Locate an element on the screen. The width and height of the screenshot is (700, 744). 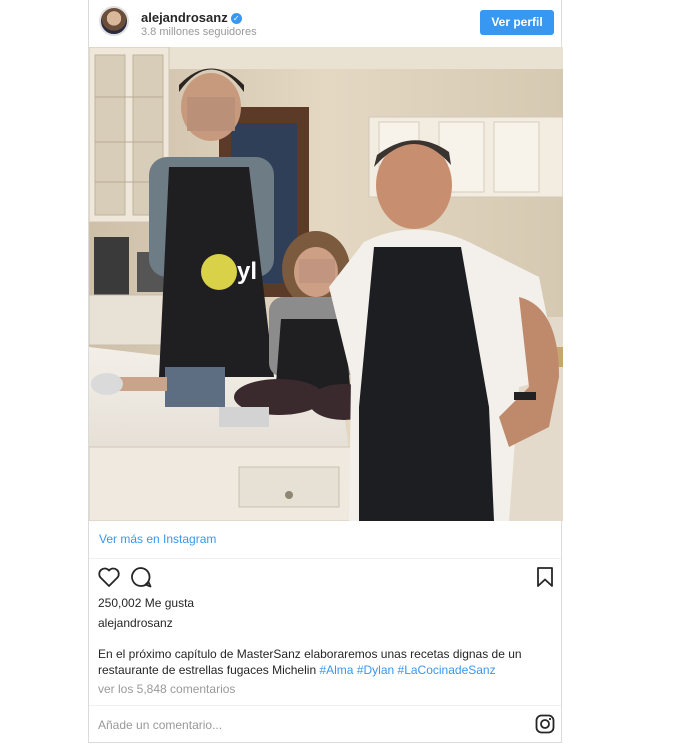
hashtag-lacocinadesanz: #LaCocinadeSanz is located at coordinates (447, 670).